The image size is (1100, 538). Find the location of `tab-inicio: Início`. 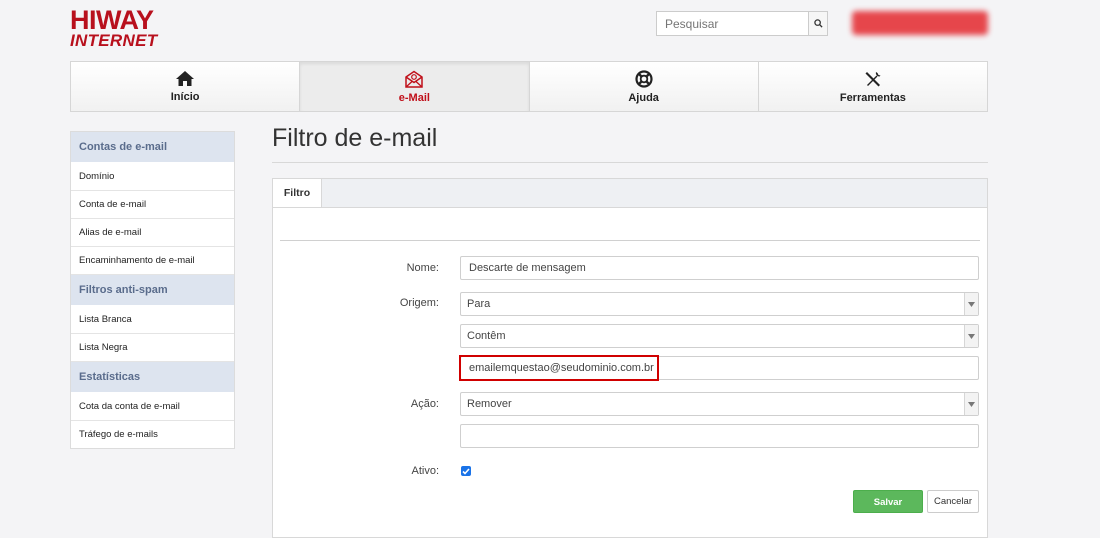

tab-inicio: Início is located at coordinates (186, 86).